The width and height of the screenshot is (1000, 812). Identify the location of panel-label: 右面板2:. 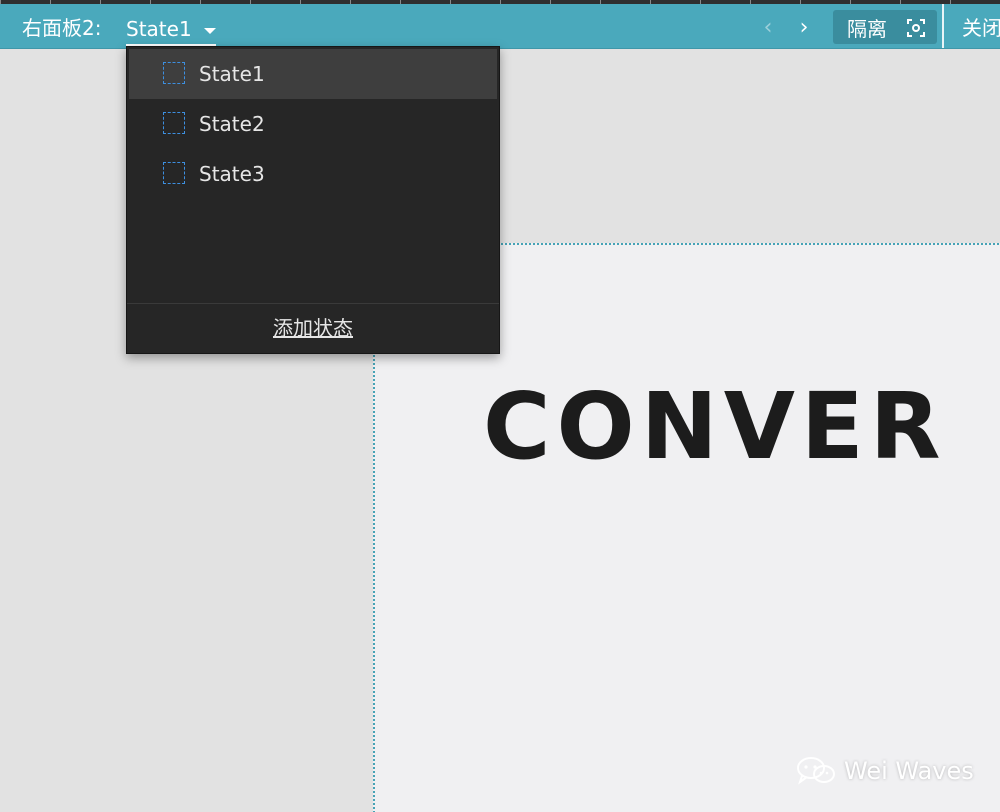
(62, 28).